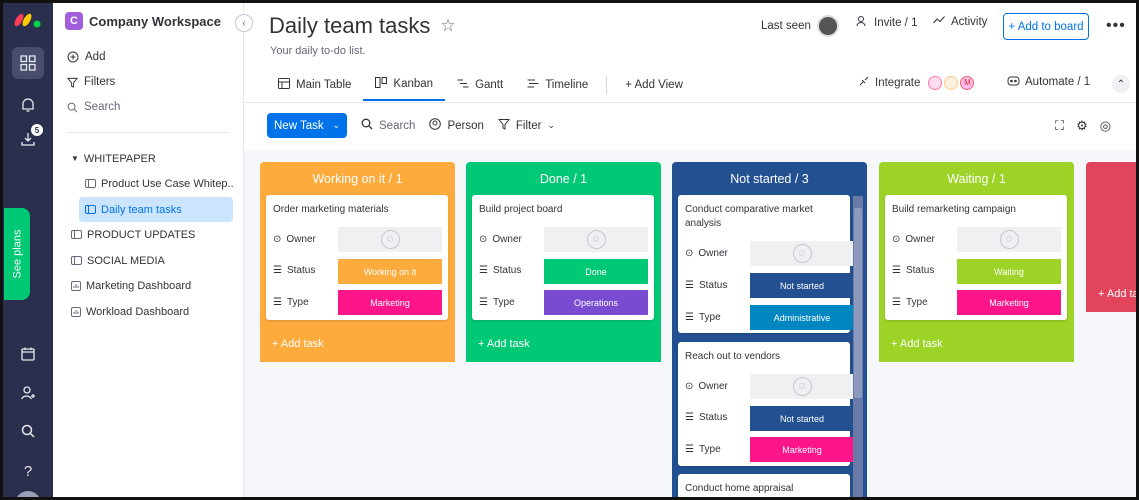  I want to click on person-circle-icon, so click(435, 125).